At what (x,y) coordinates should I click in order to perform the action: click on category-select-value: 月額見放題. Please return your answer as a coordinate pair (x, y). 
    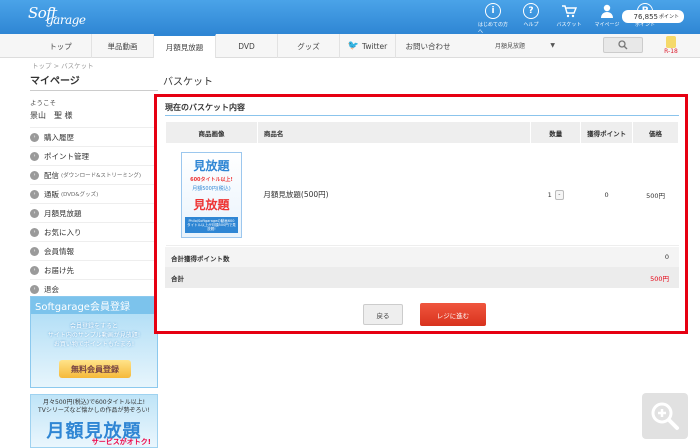
    Looking at the image, I should click on (510, 46).